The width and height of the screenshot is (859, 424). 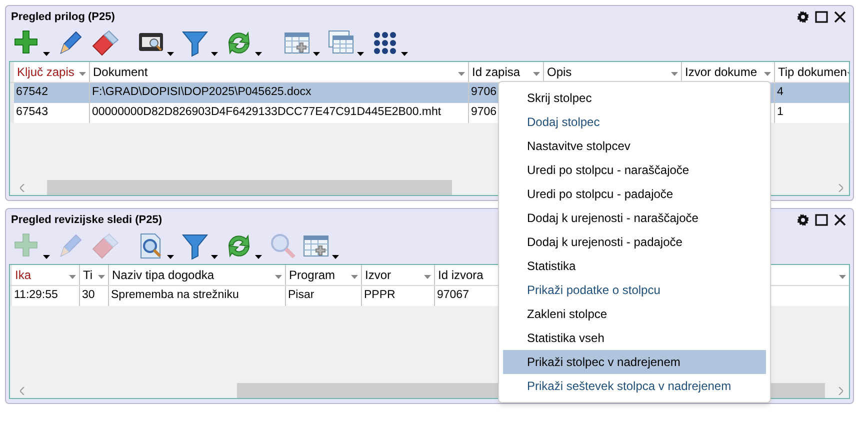 I want to click on table-cell: Sprememba na strežniku, so click(x=197, y=296).